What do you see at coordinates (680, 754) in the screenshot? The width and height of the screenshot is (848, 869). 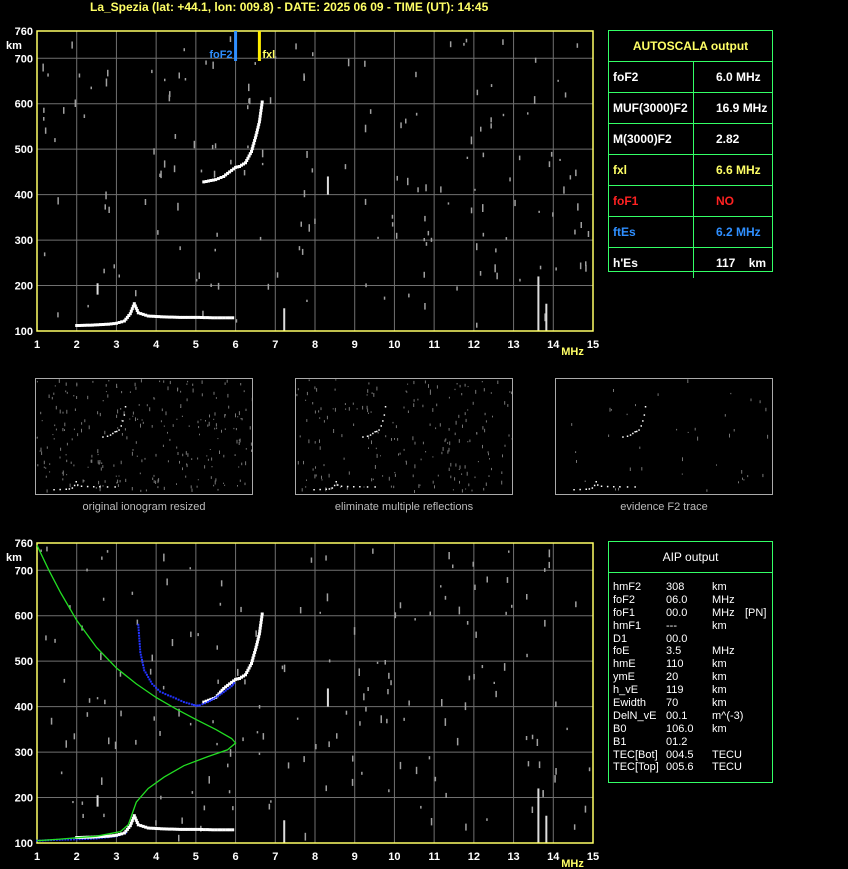 I see `aip-param-value: 004.5` at bounding box center [680, 754].